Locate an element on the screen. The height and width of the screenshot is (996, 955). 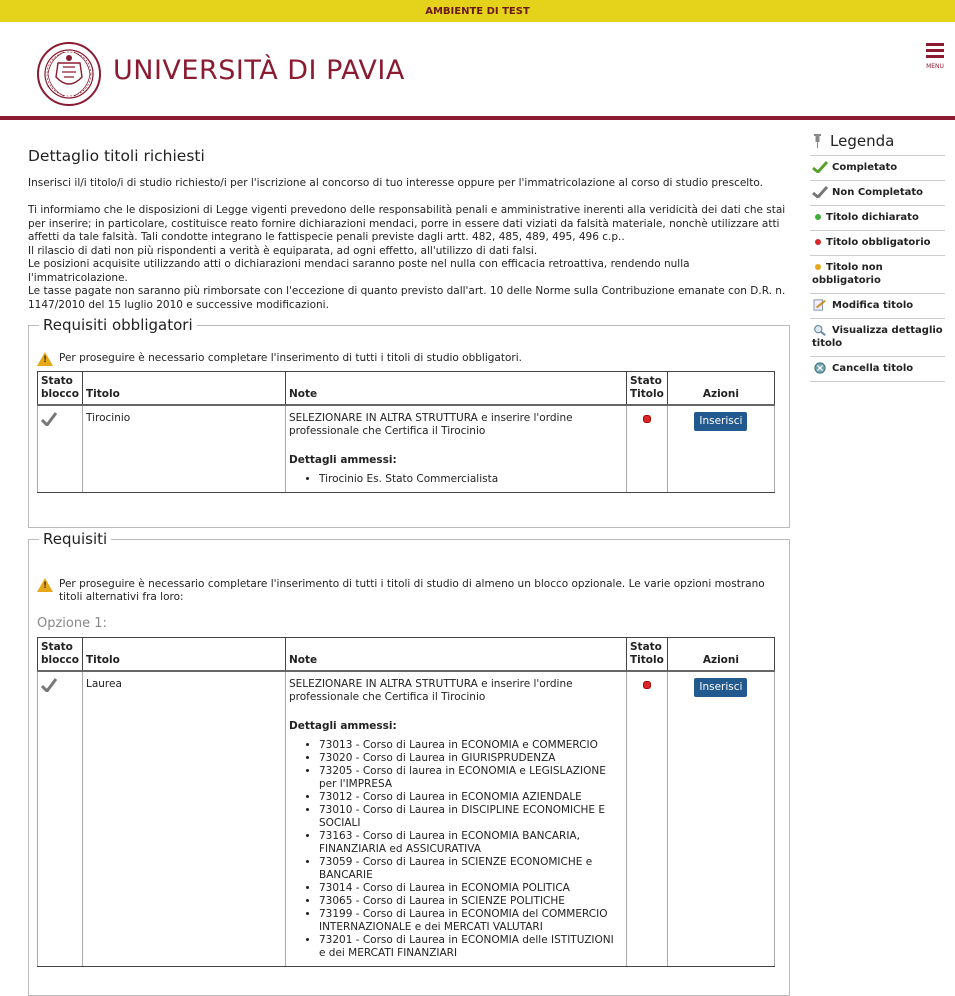
university-seal-logo is located at coordinates (69, 74).